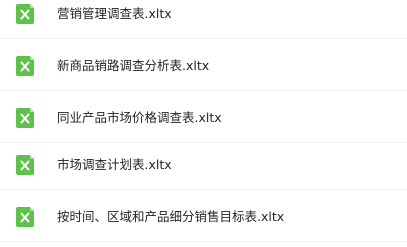 The width and height of the screenshot is (407, 247). Describe the element at coordinates (133, 65) in the screenshot. I see `file-name: 新商品销路调查分析表.xltx` at that location.